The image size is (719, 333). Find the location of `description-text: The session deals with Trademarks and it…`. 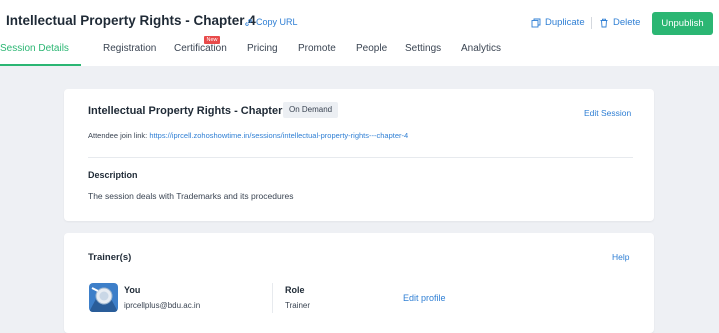

description-text: The session deals with Trademarks and it… is located at coordinates (191, 196).